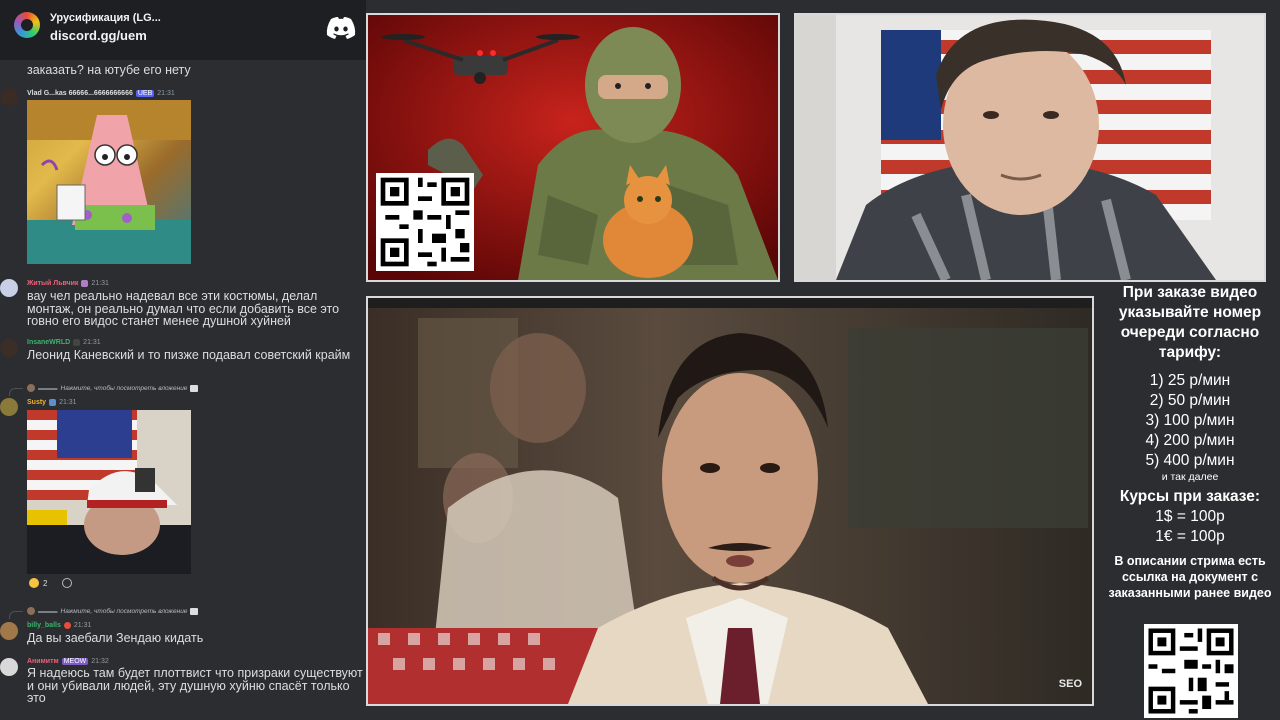 Image resolution: width=1280 pixels, height=720 pixels. I want to click on patrick-meme-image, so click(109, 182).